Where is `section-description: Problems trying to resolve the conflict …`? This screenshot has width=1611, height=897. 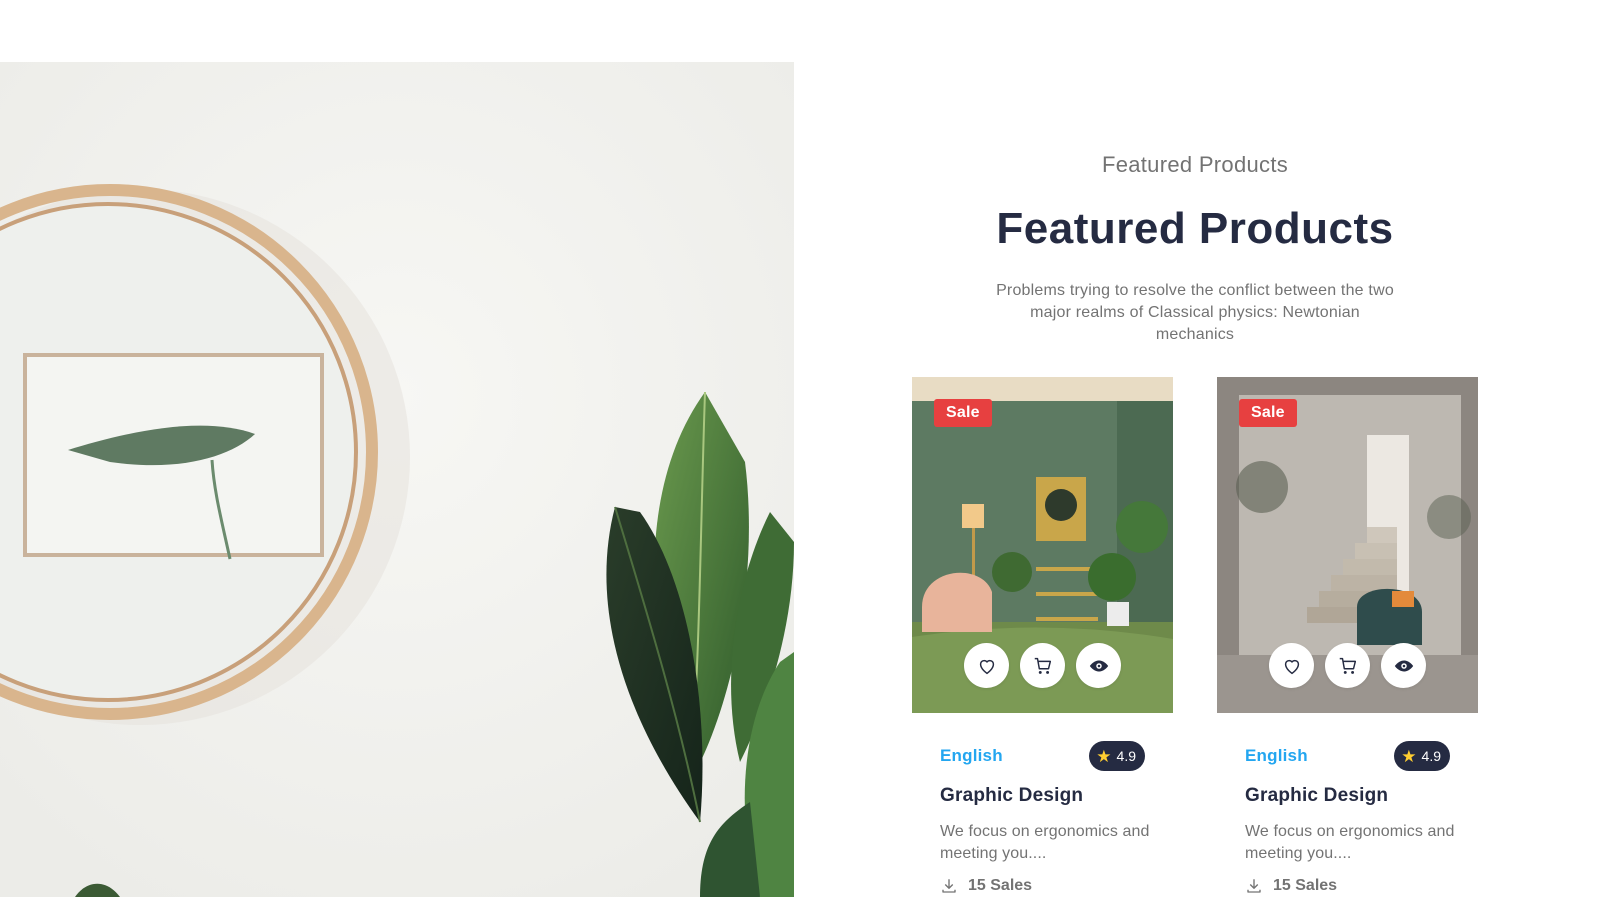 section-description: Problems trying to resolve the conflict … is located at coordinates (1195, 312).